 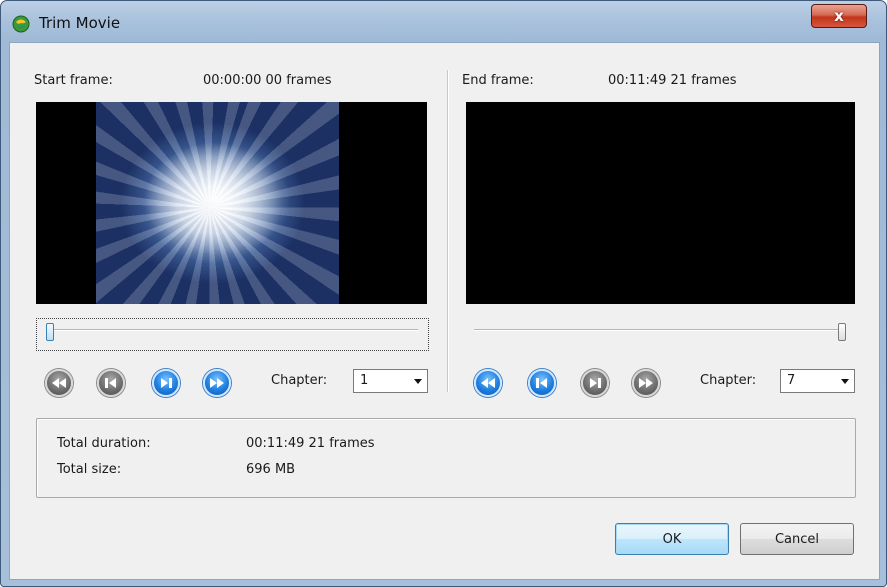 I want to click on end-next-chapter-button, so click(x=646, y=383).